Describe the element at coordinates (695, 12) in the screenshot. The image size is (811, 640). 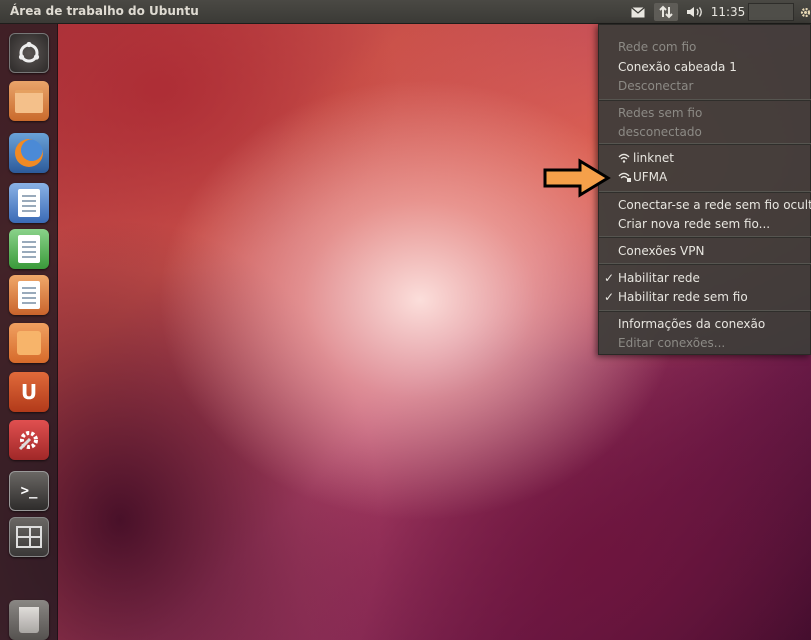
I see `speaker-icon` at that location.